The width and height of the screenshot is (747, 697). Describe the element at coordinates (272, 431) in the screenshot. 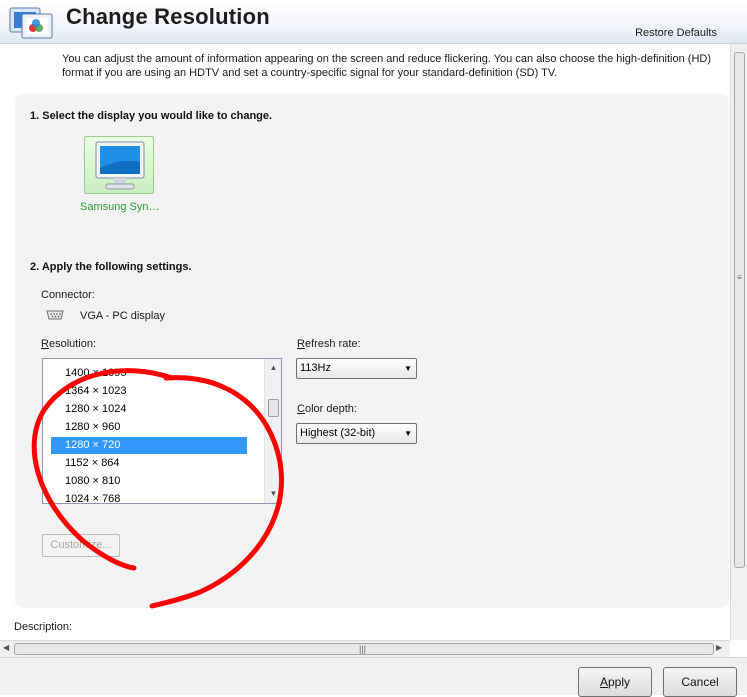

I see `resolution-scrollbar: ▲ ▼` at that location.